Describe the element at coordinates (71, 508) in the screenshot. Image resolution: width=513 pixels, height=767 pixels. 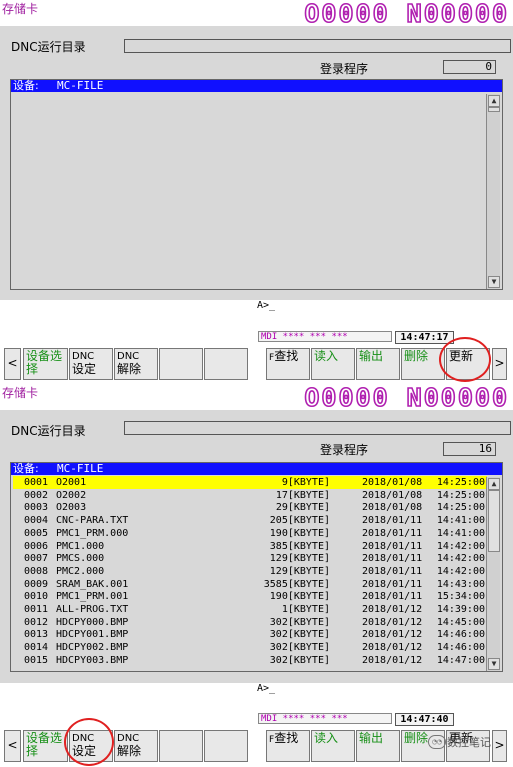
I see `file-name: O2003` at that location.